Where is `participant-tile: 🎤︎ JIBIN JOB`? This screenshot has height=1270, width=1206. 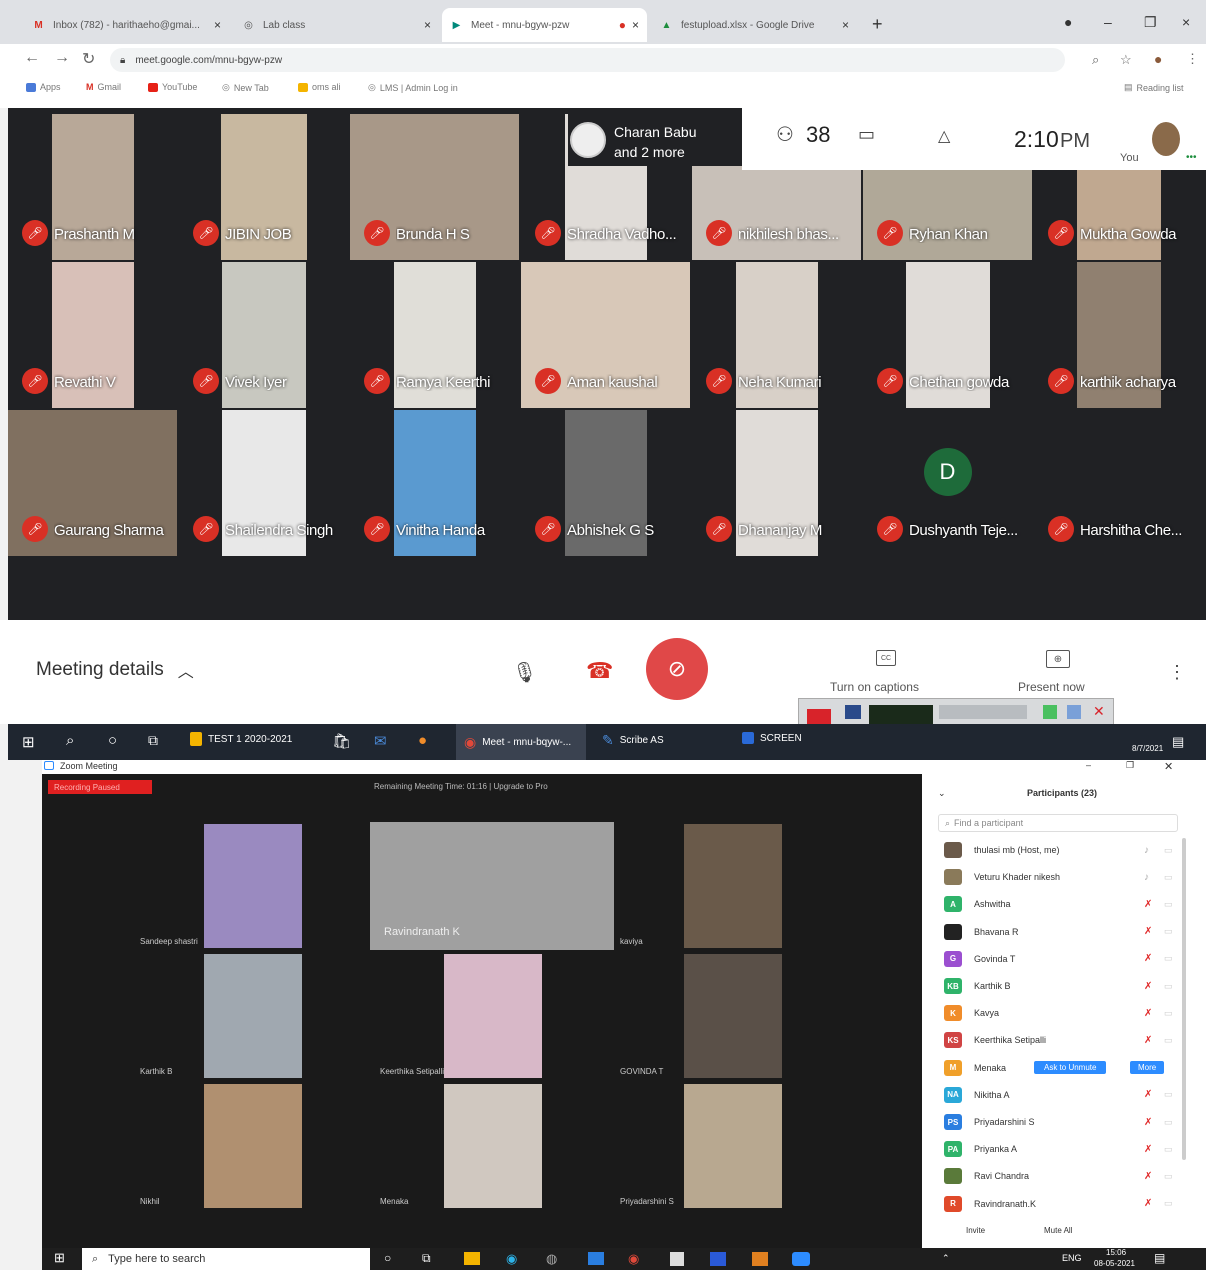
participant-tile: 🎤︎ JIBIN JOB is located at coordinates (263, 187).